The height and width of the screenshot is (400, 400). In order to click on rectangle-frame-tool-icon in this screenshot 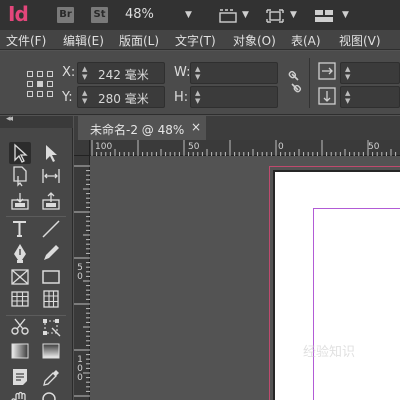, I will do `click(20, 277)`.